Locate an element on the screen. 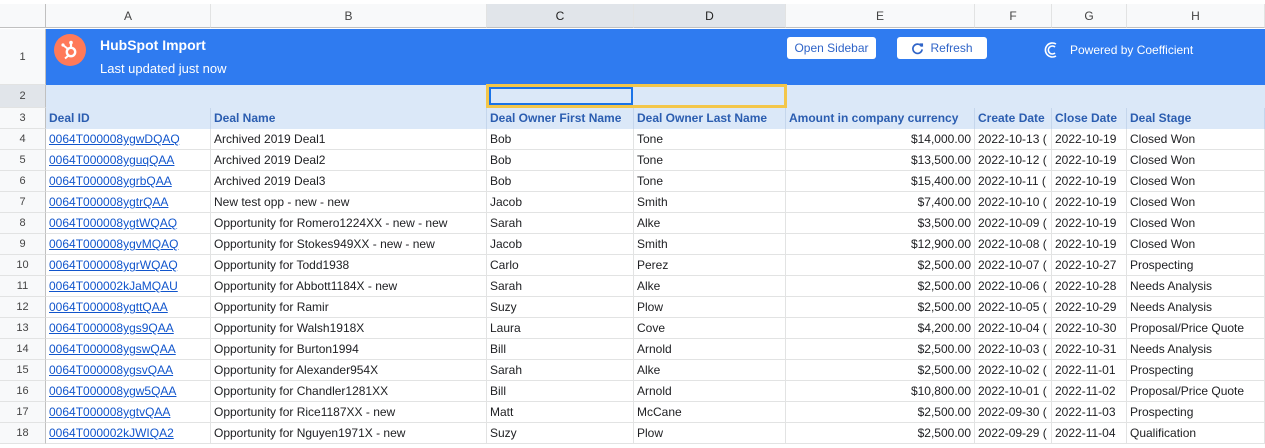  cell-deal-id: 0064T000008ygw5QAA is located at coordinates (128, 391).